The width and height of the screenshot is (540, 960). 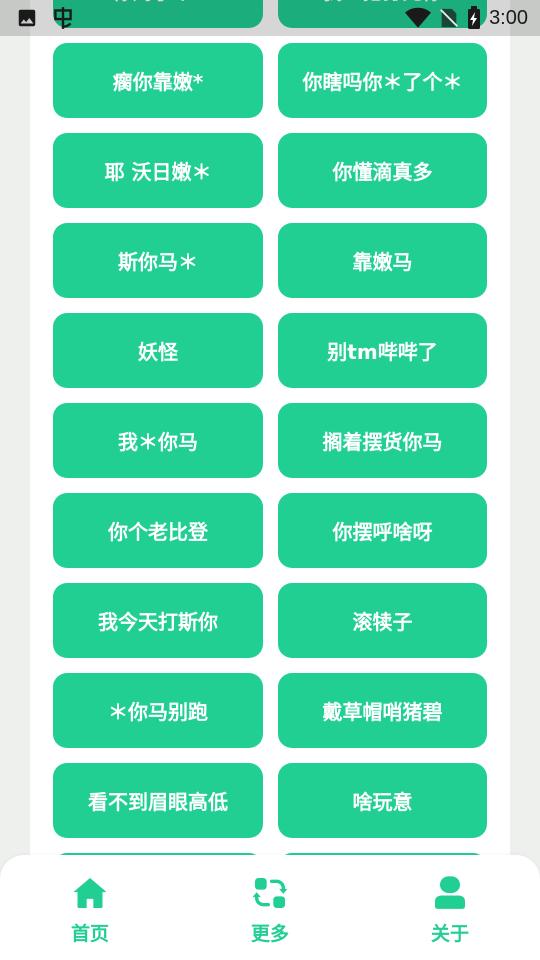 What do you see at coordinates (382, 530) in the screenshot?
I see `phrase-button: 你摆呼啥呀` at bounding box center [382, 530].